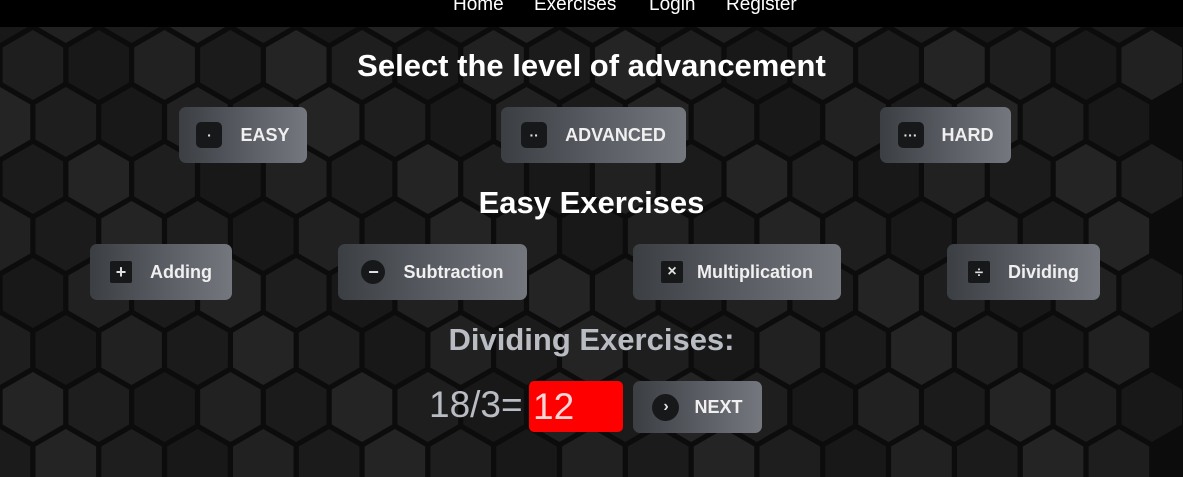  What do you see at coordinates (615, 134) in the screenshot?
I see `level-advanced-label: ADVANCED` at bounding box center [615, 134].